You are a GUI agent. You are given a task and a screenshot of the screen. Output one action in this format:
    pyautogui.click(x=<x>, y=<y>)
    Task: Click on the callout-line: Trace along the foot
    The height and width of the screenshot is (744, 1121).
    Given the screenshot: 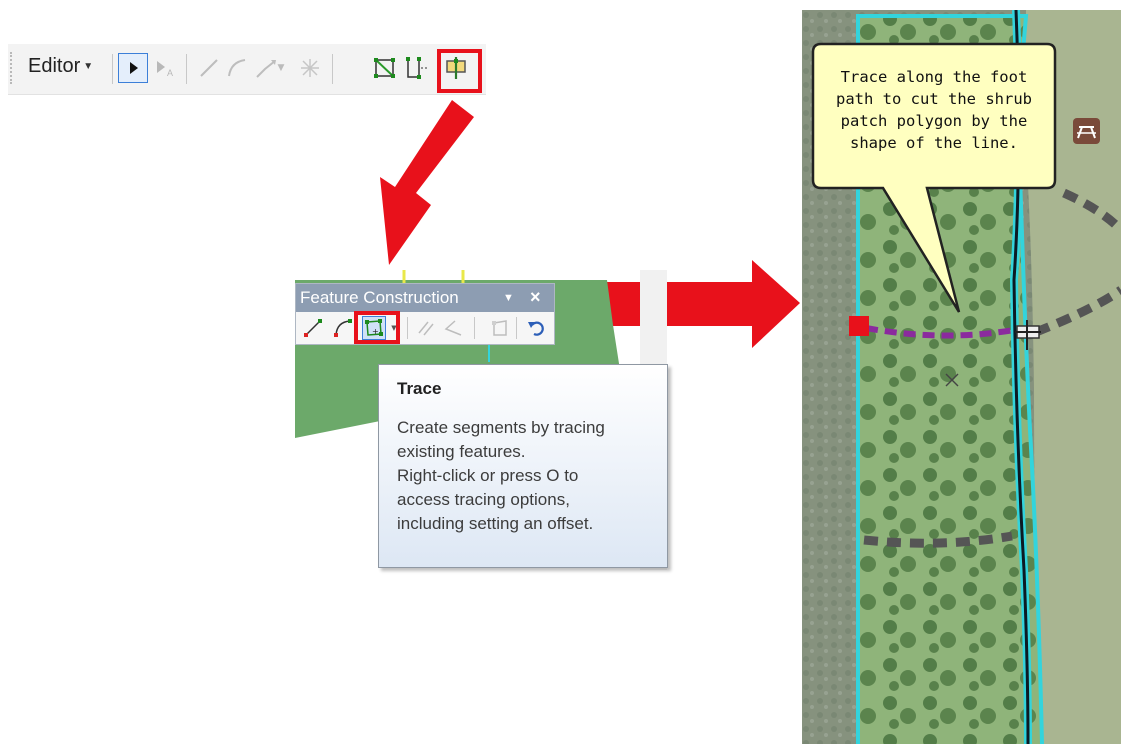 What is the action you would take?
    pyautogui.click(x=934, y=77)
    